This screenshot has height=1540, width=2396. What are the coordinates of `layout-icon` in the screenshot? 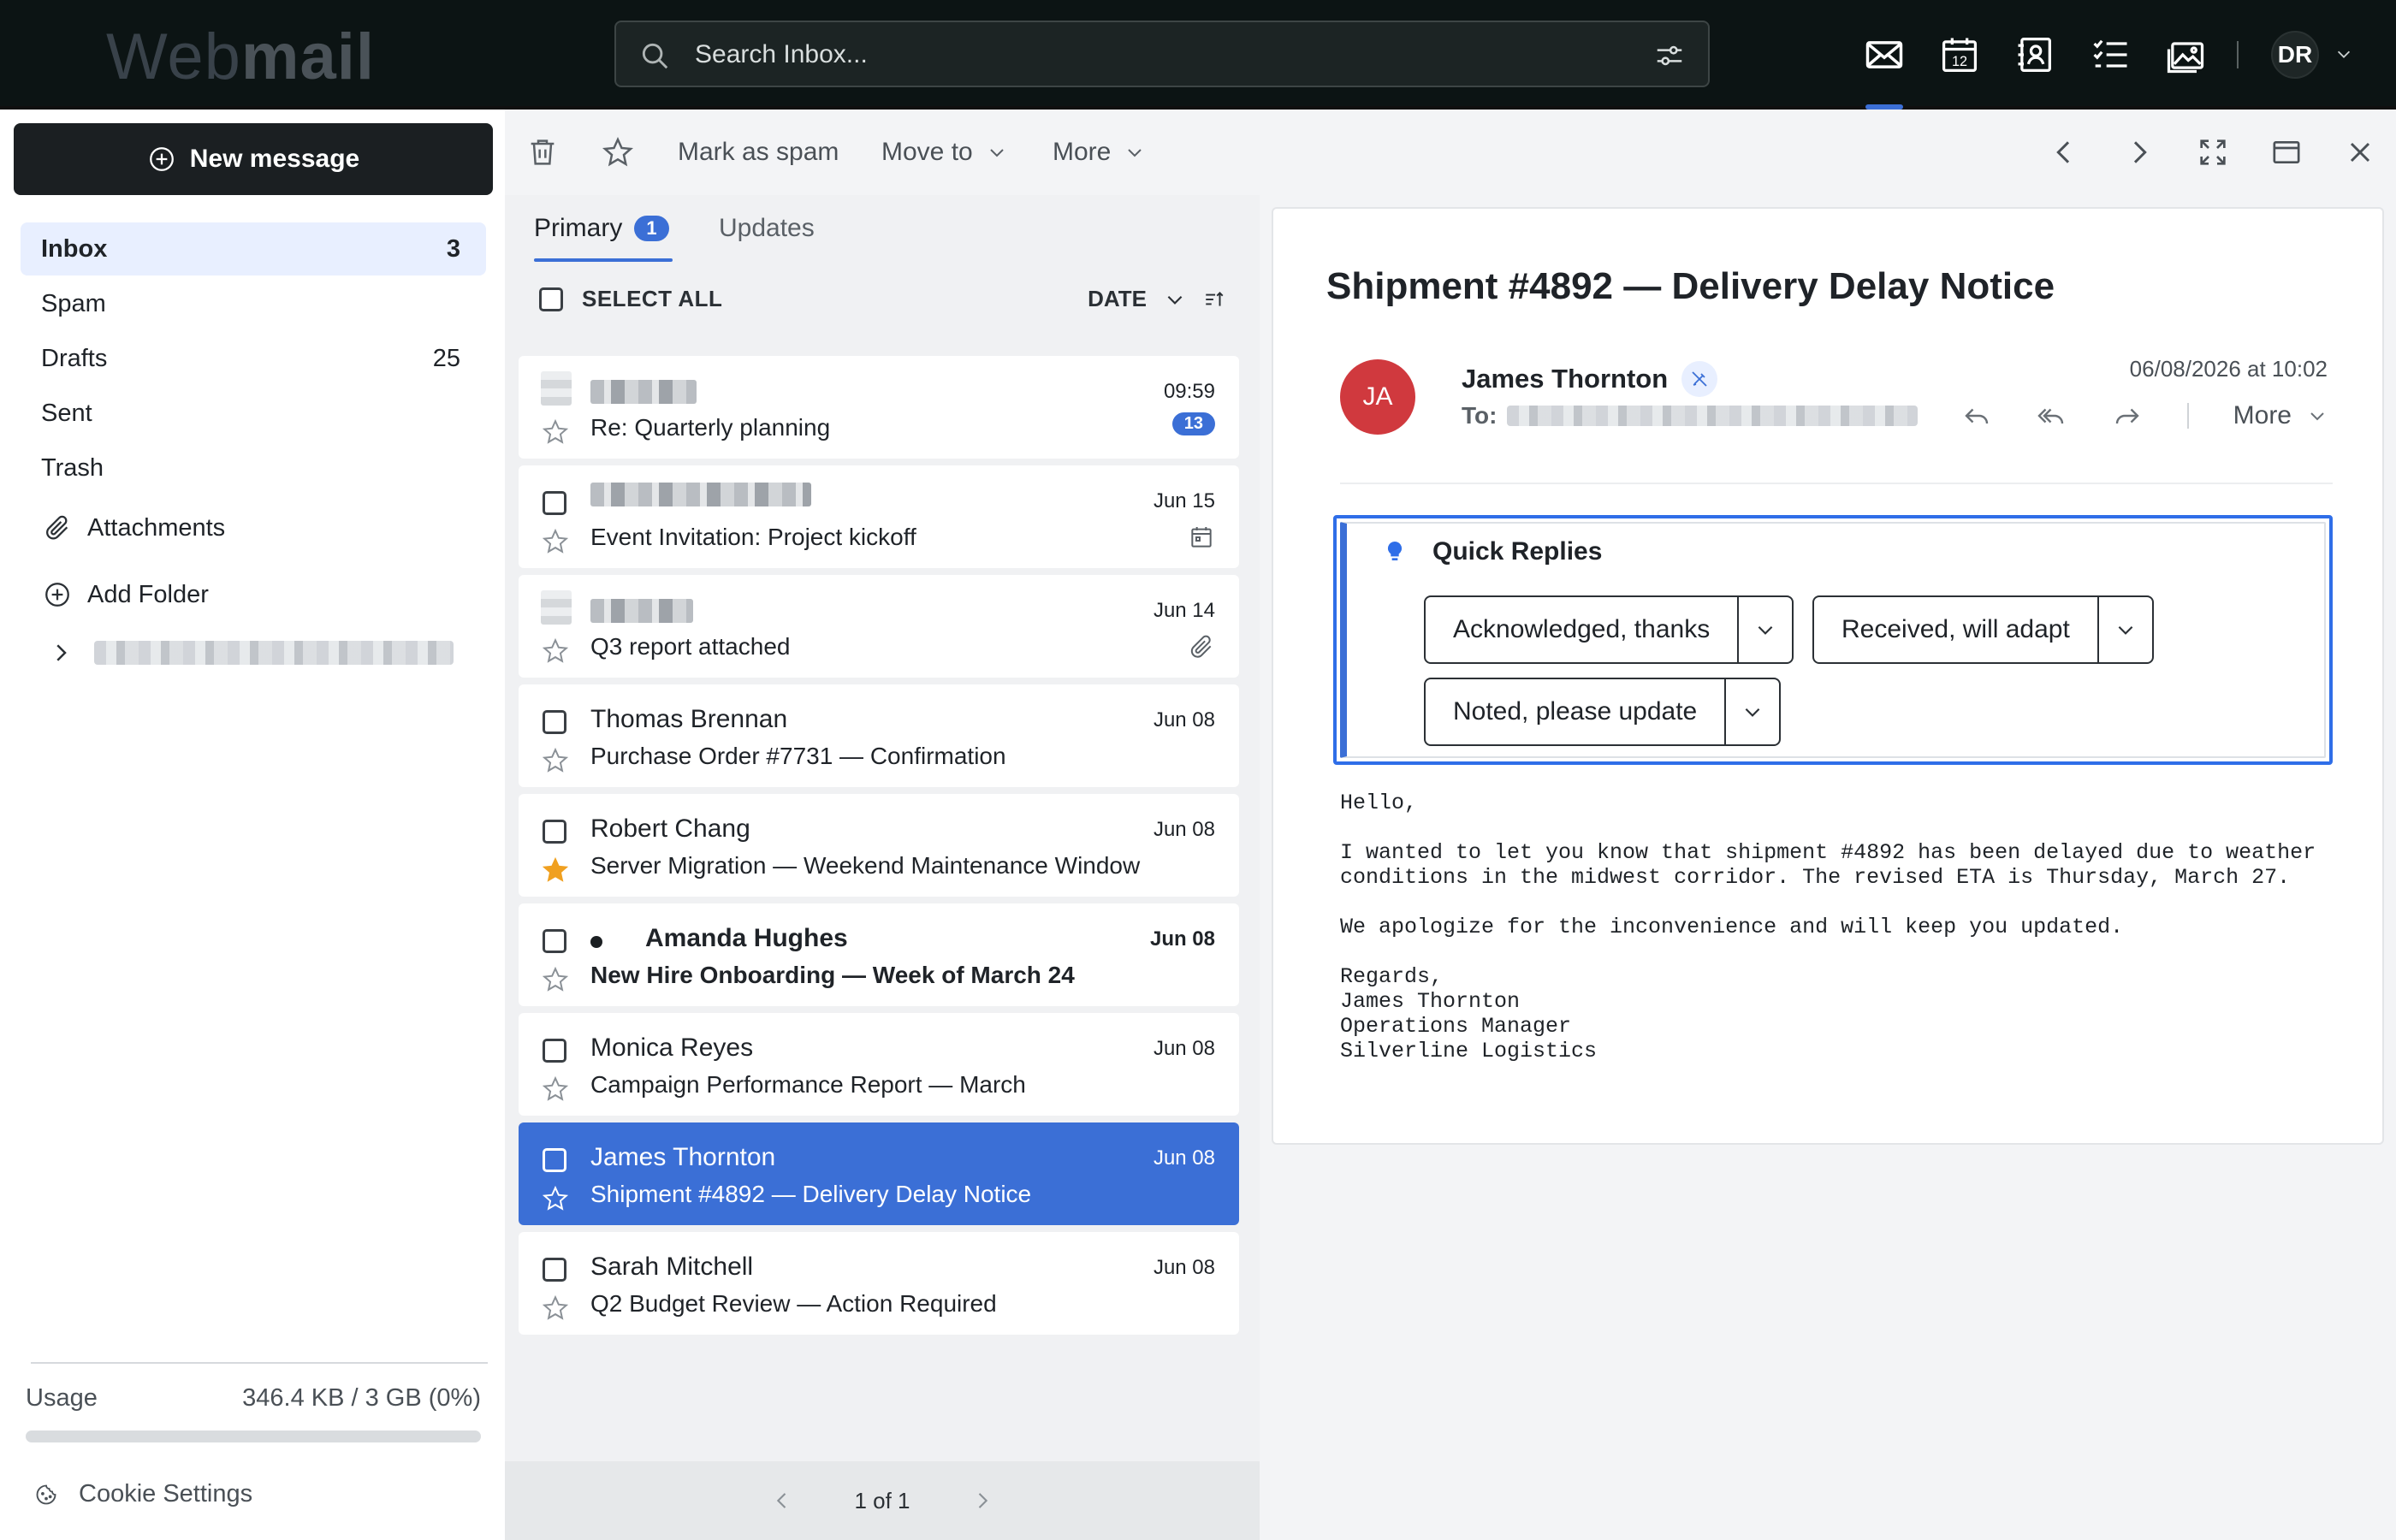 It's located at (2287, 152).